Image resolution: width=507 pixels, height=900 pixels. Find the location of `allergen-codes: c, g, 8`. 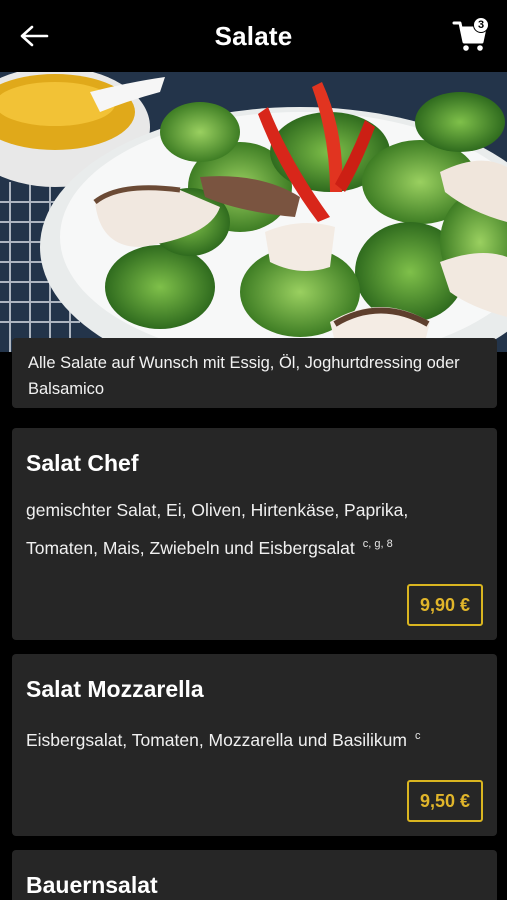

allergen-codes: c, g, 8 is located at coordinates (377, 544).